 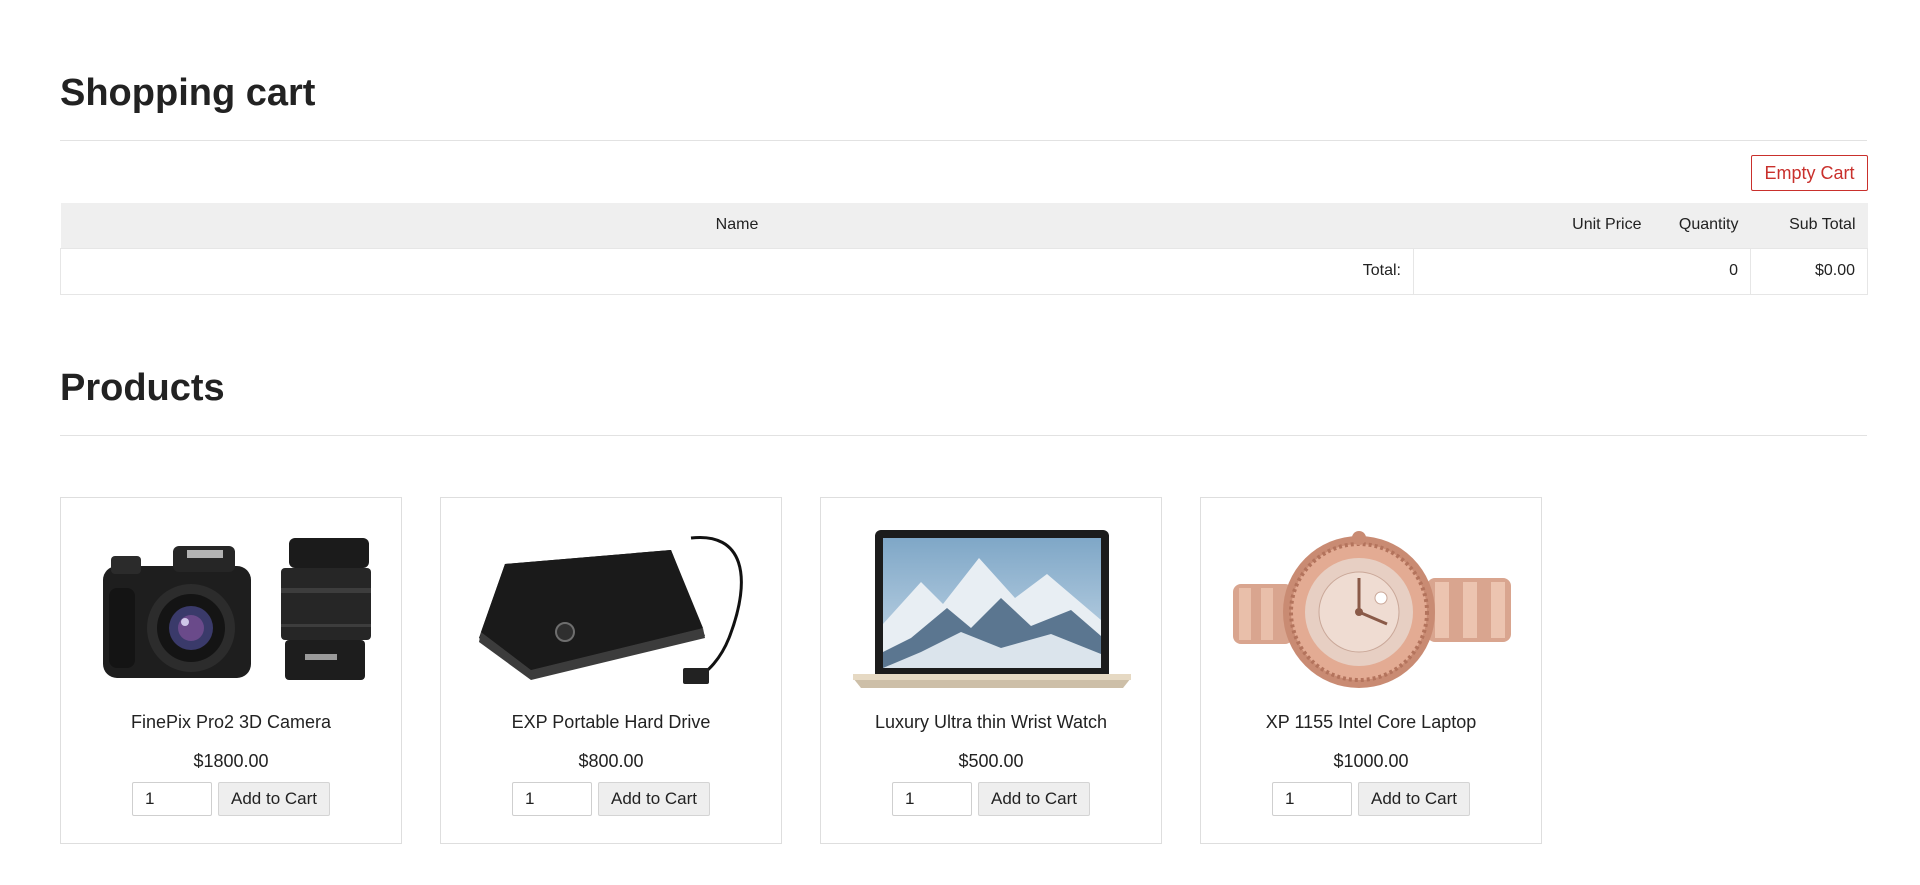 I want to click on product-price: $1800.00, so click(x=231, y=761).